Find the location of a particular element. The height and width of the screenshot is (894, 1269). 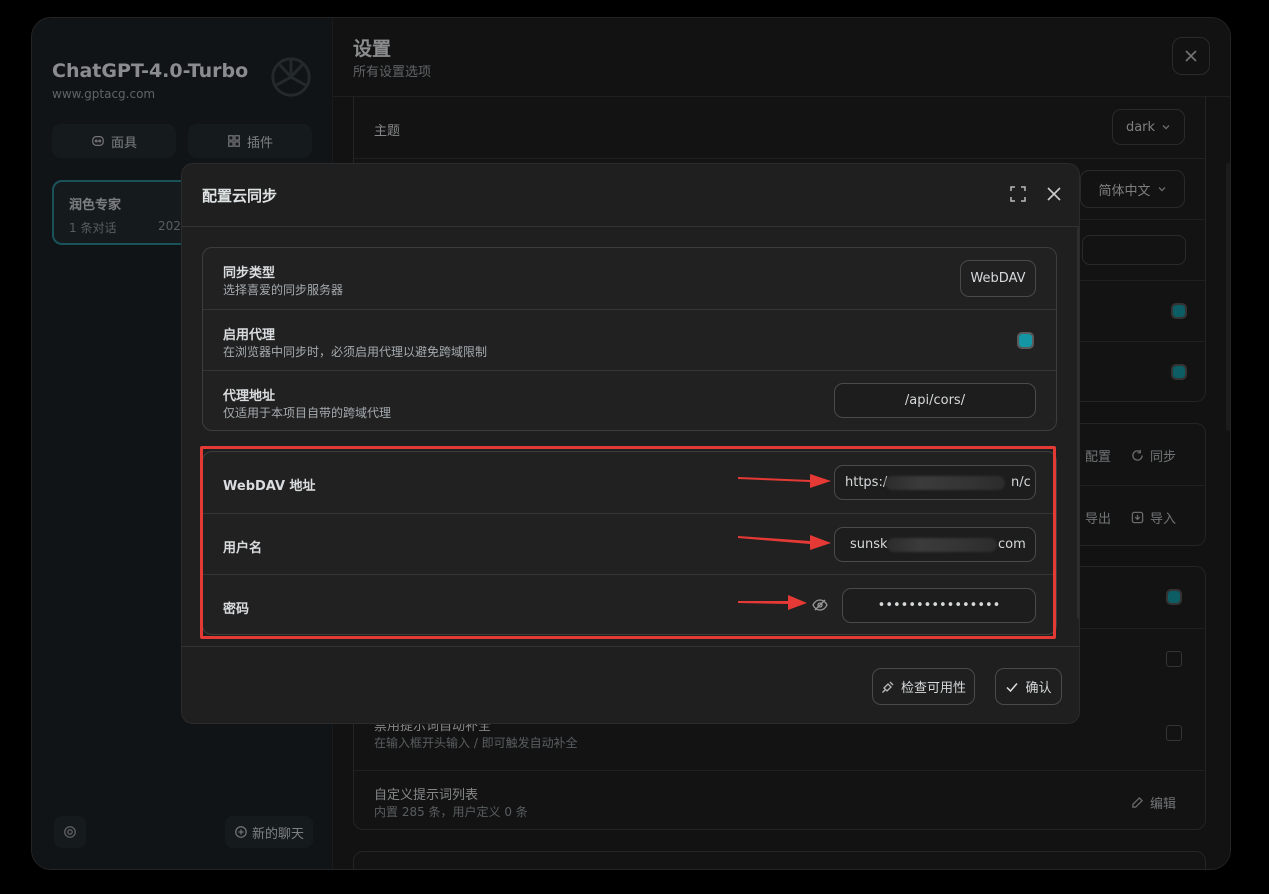

export-button: 导出 is located at coordinates (1098, 517).